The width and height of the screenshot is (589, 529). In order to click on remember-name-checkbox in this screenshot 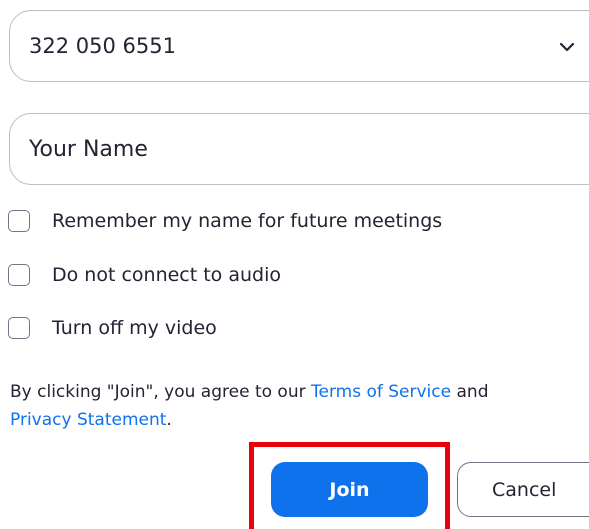, I will do `click(19, 221)`.